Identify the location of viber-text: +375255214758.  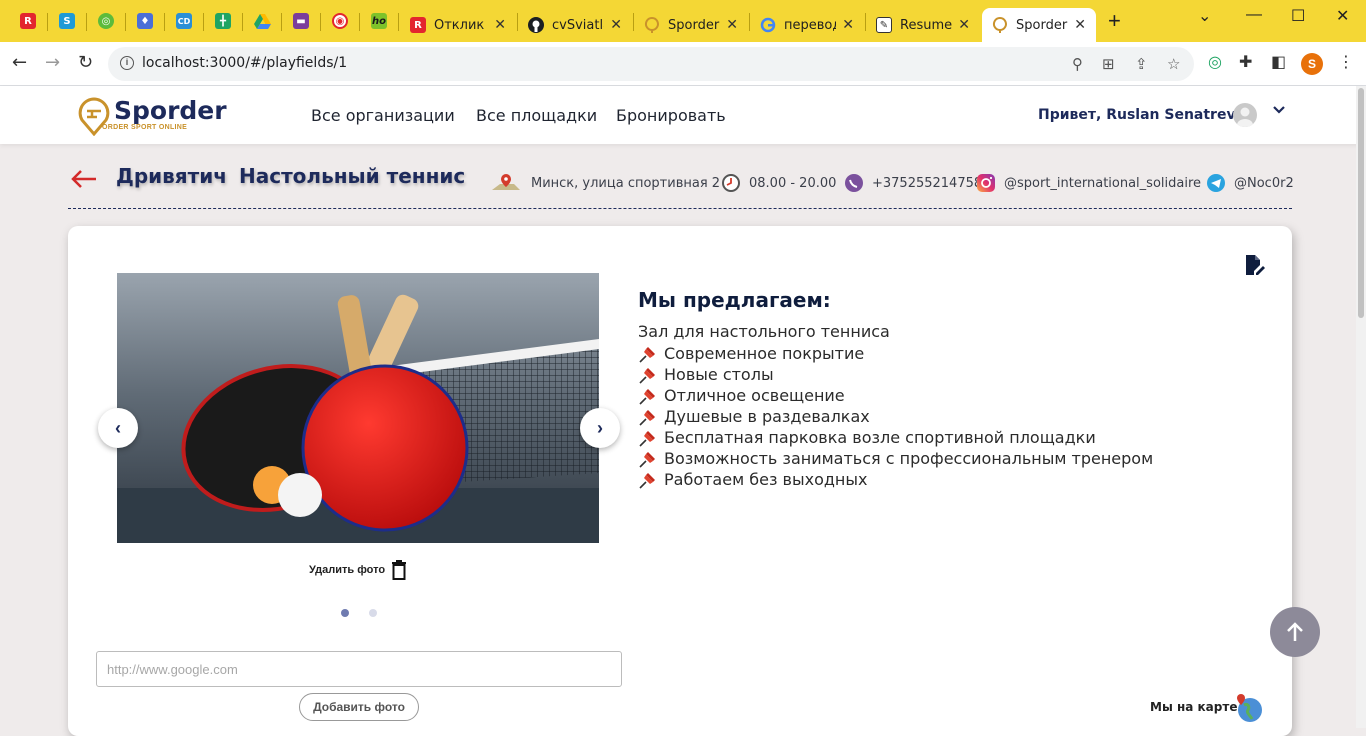
(927, 183).